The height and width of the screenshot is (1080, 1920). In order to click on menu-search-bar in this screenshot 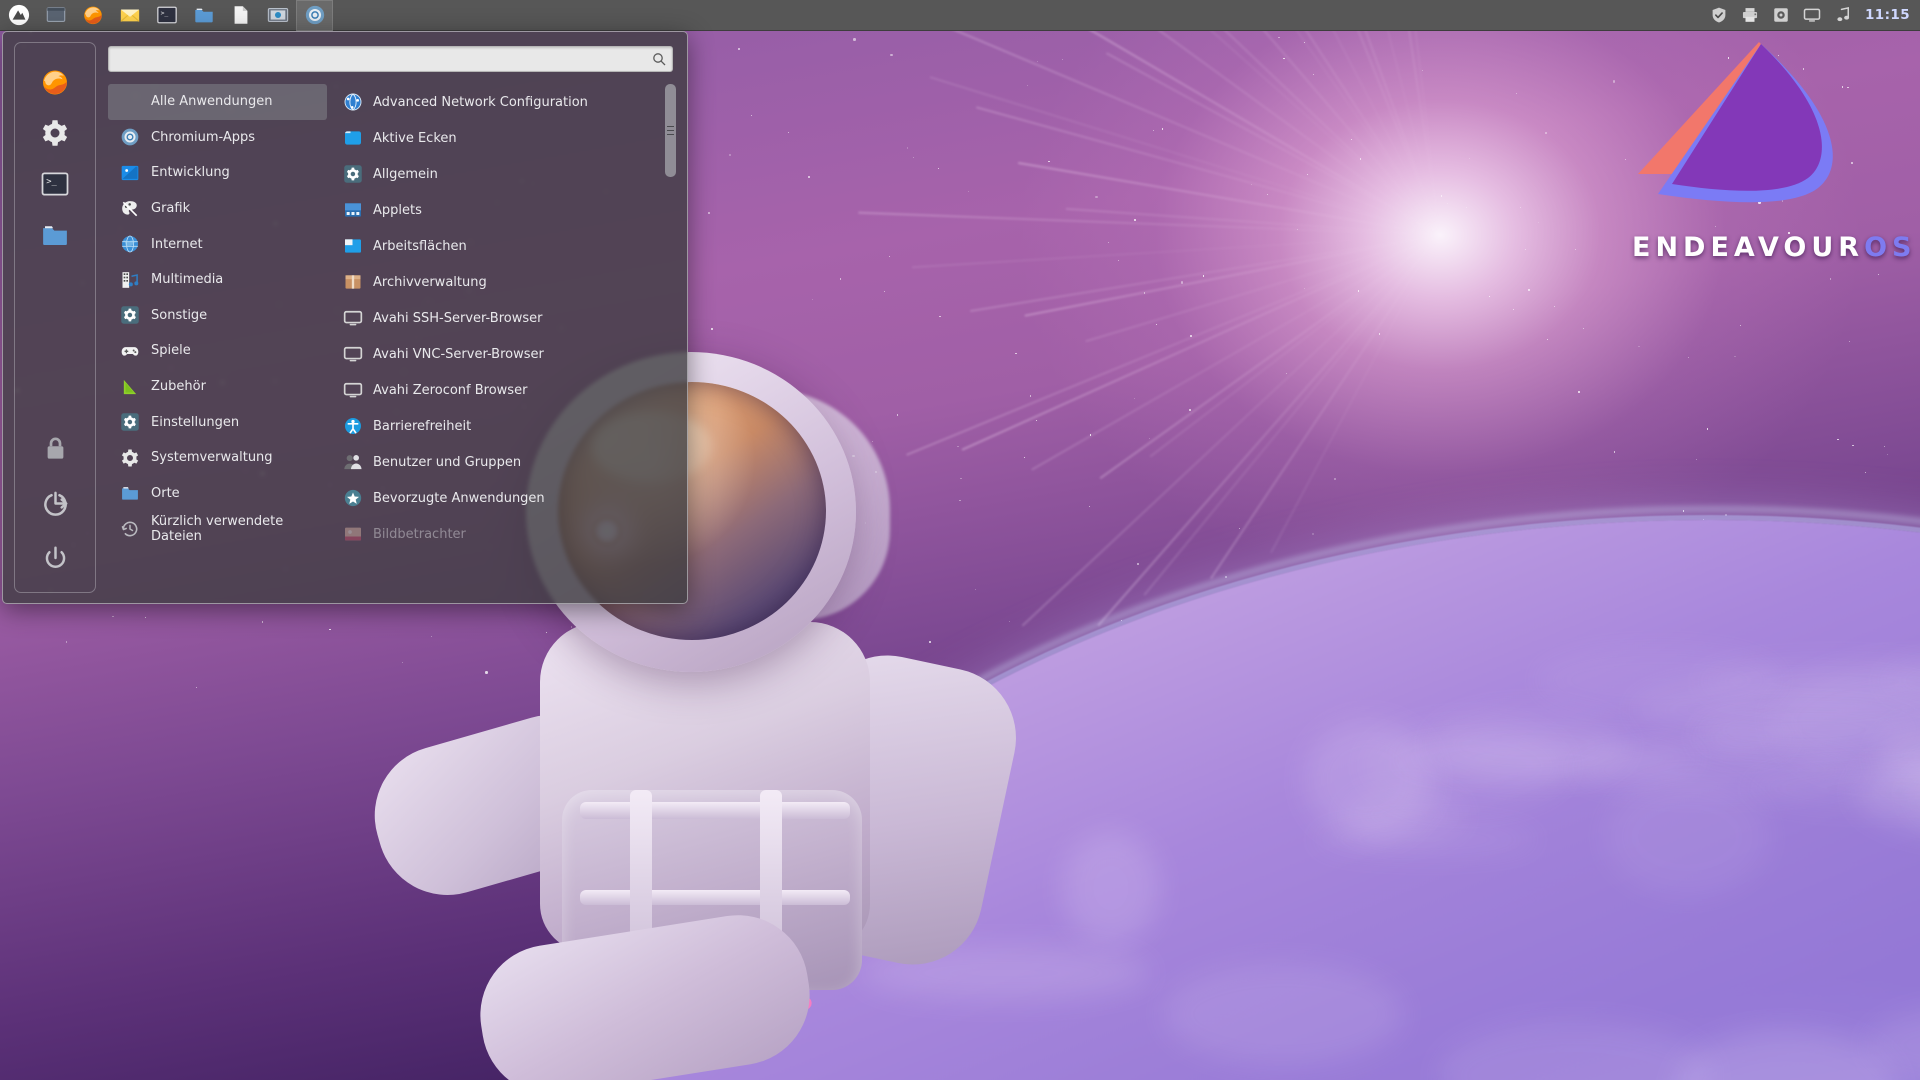, I will do `click(390, 59)`.